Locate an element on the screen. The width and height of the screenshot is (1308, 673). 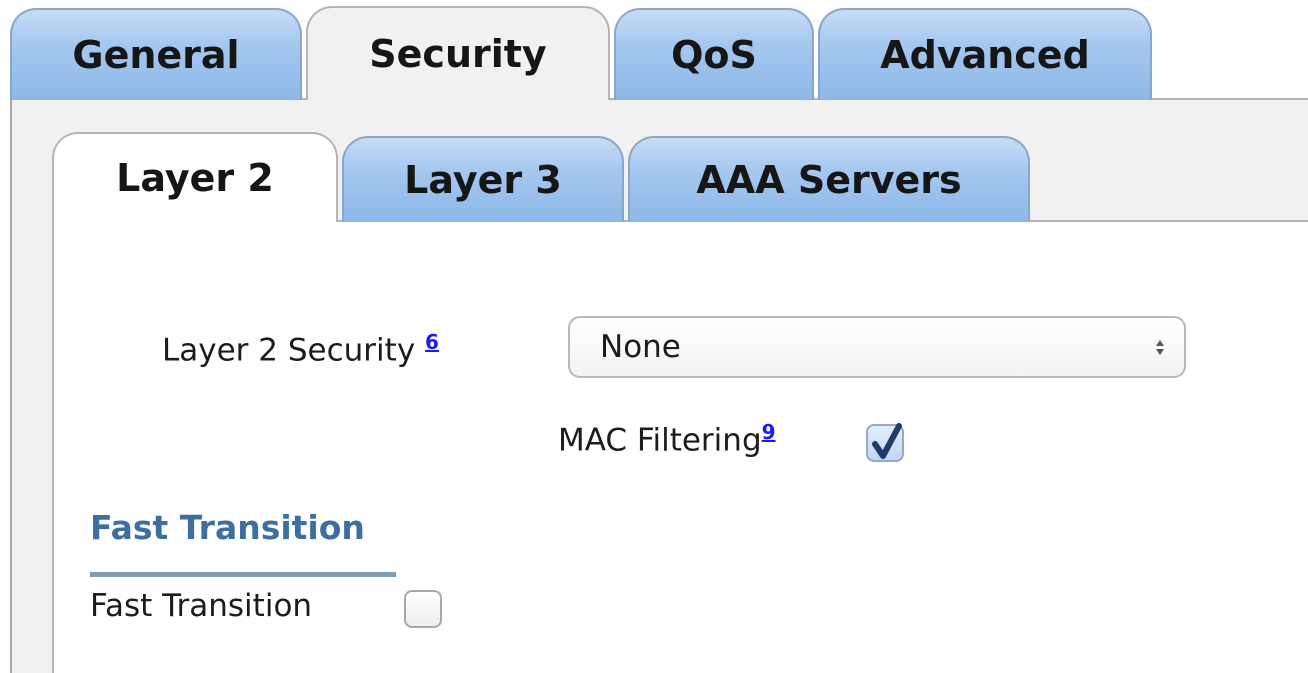
section-divider is located at coordinates (243, 574).